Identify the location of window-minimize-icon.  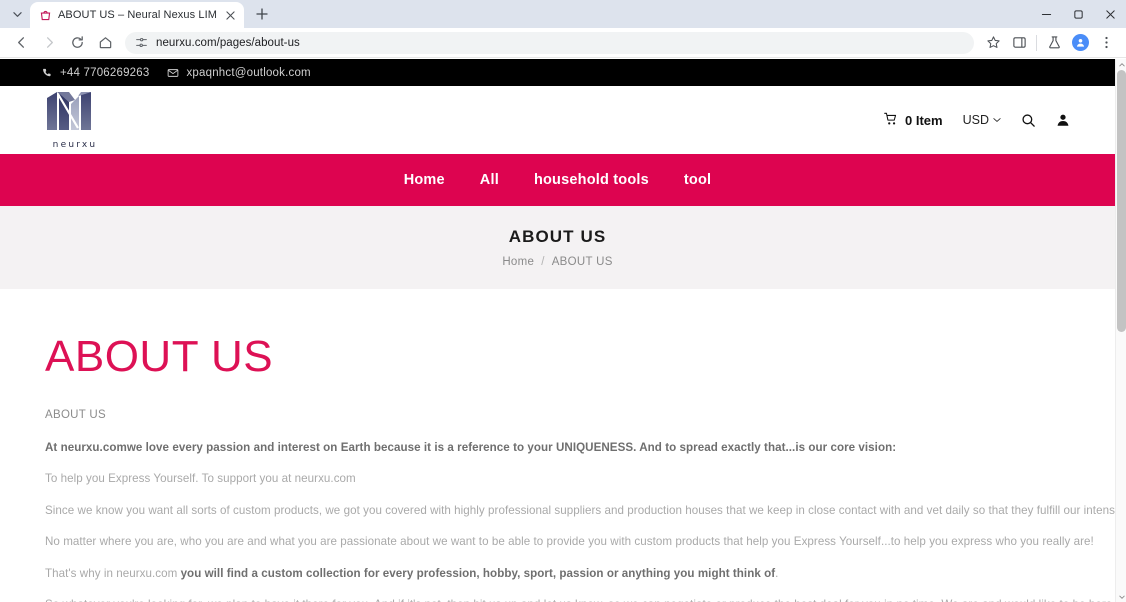
(1046, 14).